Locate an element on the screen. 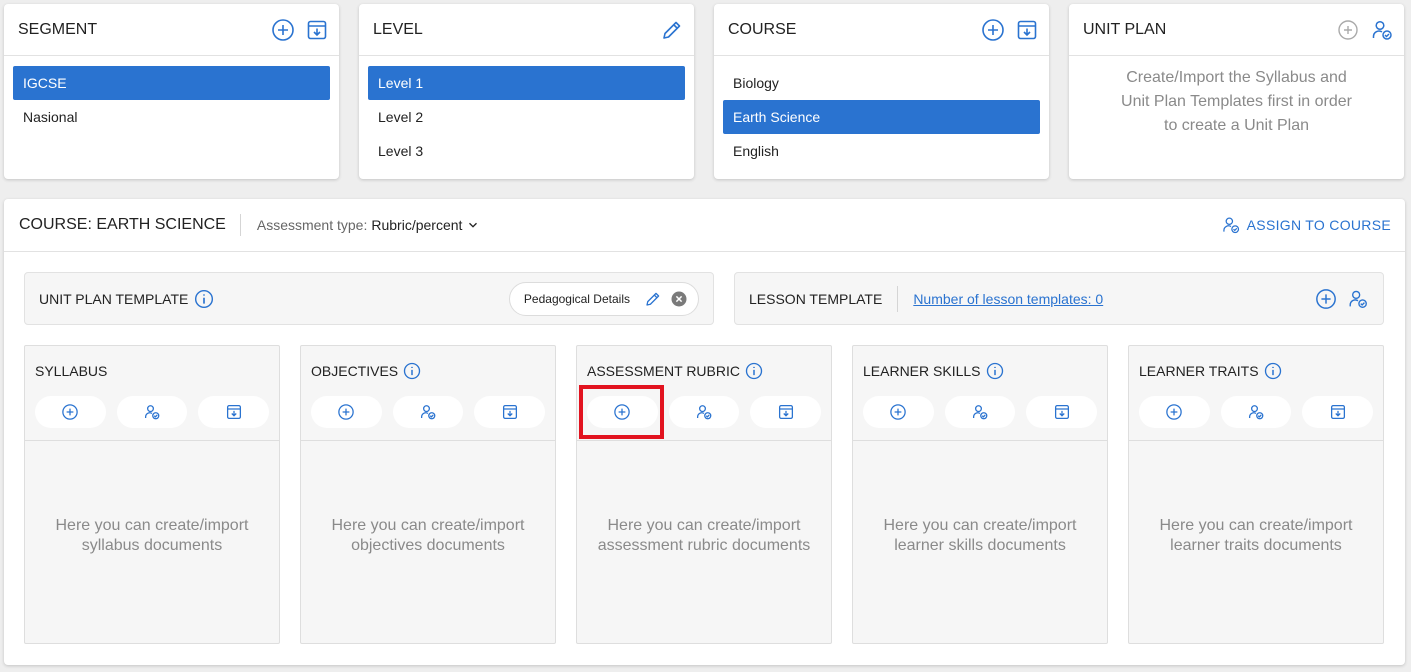 The image size is (1411, 672). add-objectives-button is located at coordinates (346, 412).